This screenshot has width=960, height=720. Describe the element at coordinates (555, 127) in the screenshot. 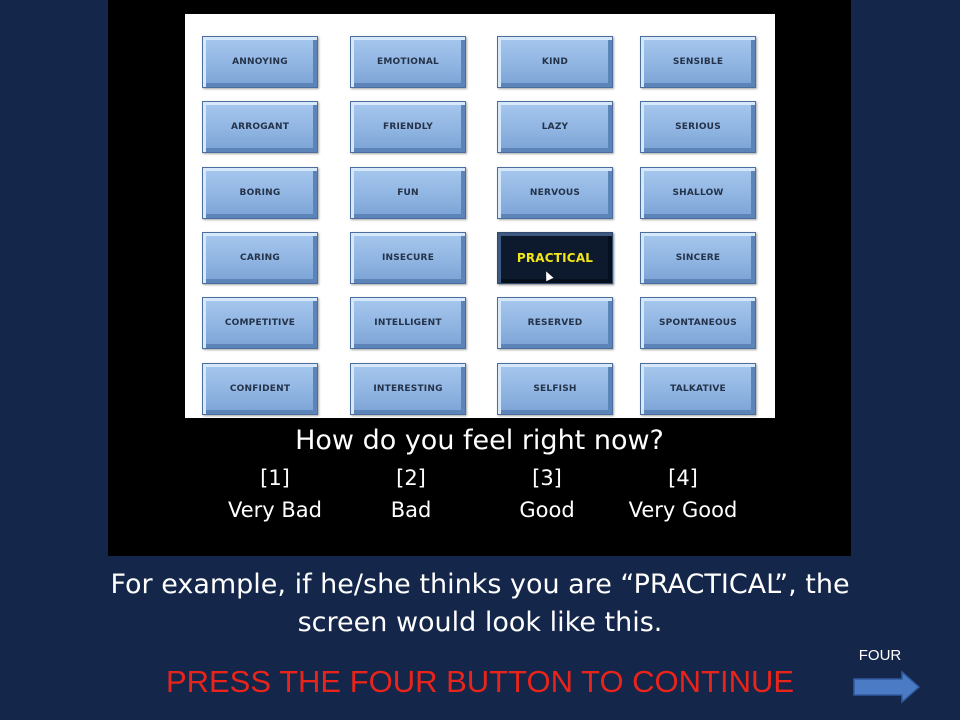

I see `word-tile-lazy: LAZY` at that location.